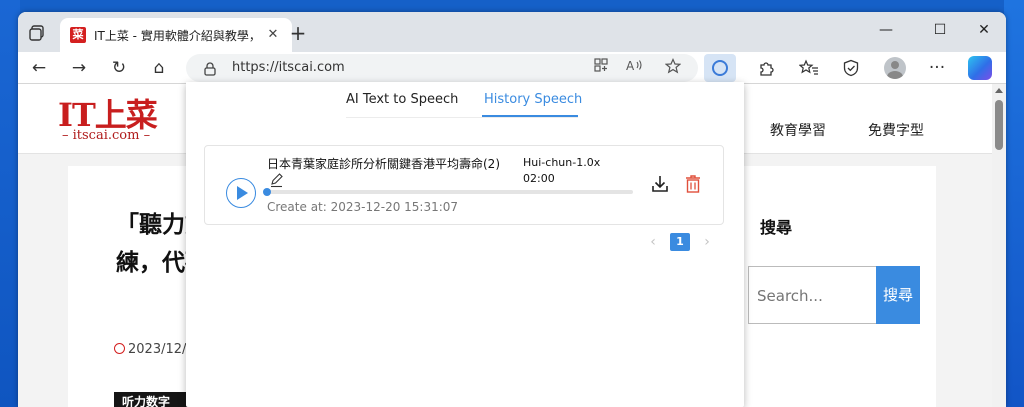 This screenshot has height=407, width=1024. I want to click on close-window-button: ✕, so click(984, 30).